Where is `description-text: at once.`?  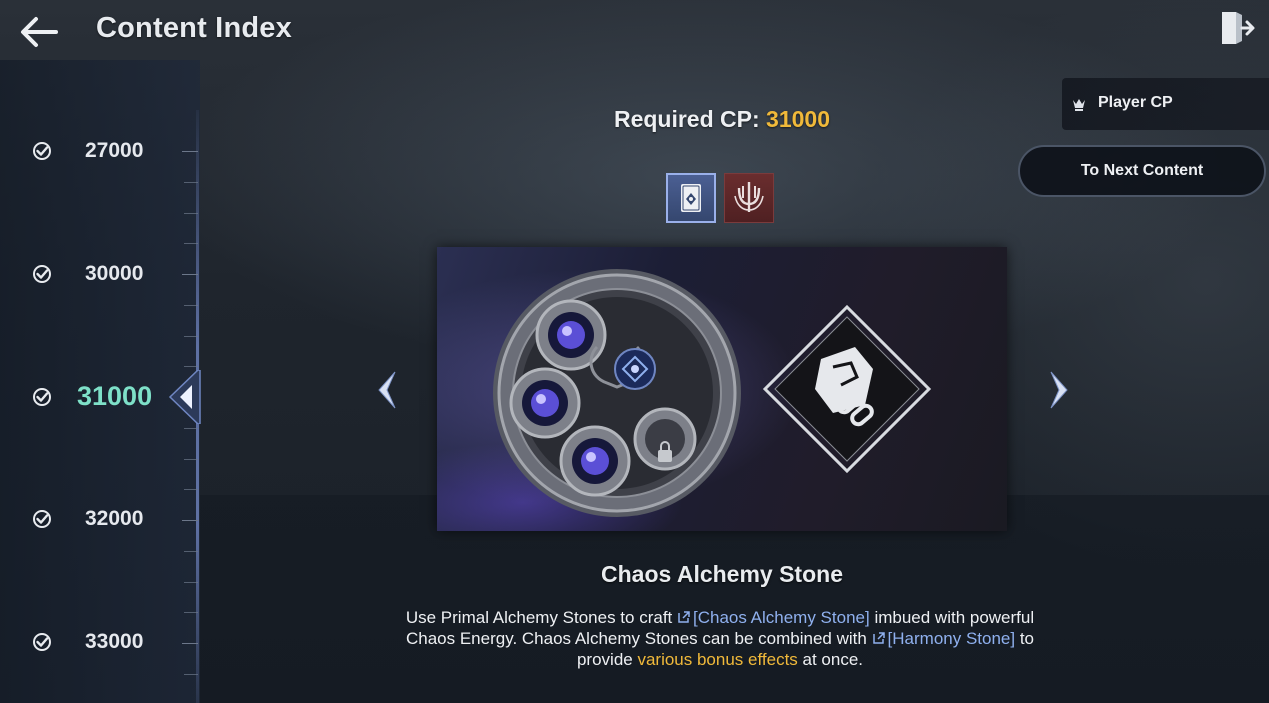
description-text: at once. is located at coordinates (830, 659).